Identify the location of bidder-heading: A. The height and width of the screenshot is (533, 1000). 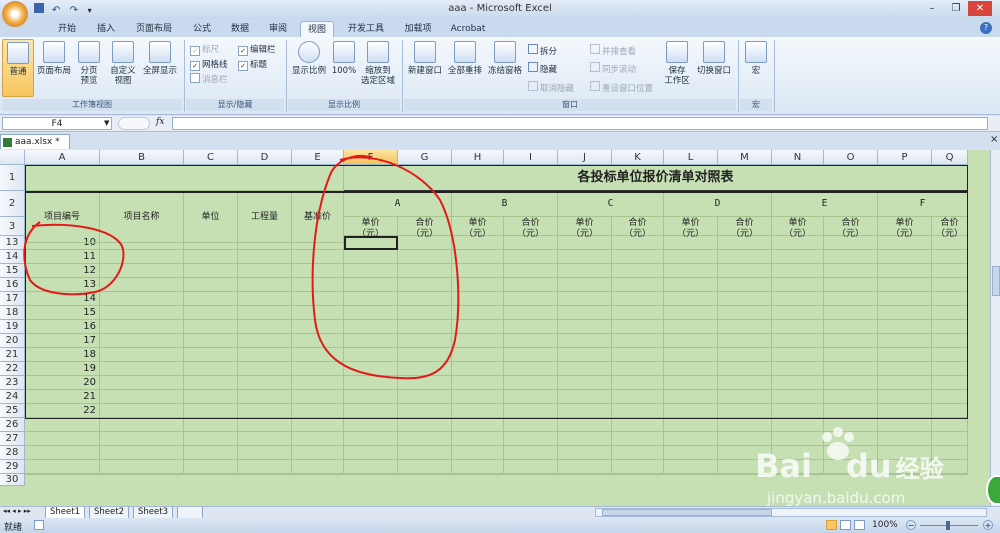
(398, 204).